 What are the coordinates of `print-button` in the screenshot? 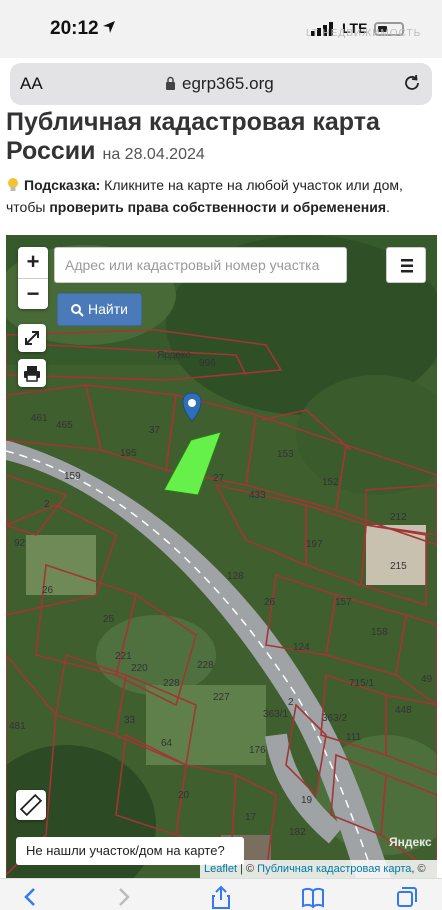 It's located at (32, 373).